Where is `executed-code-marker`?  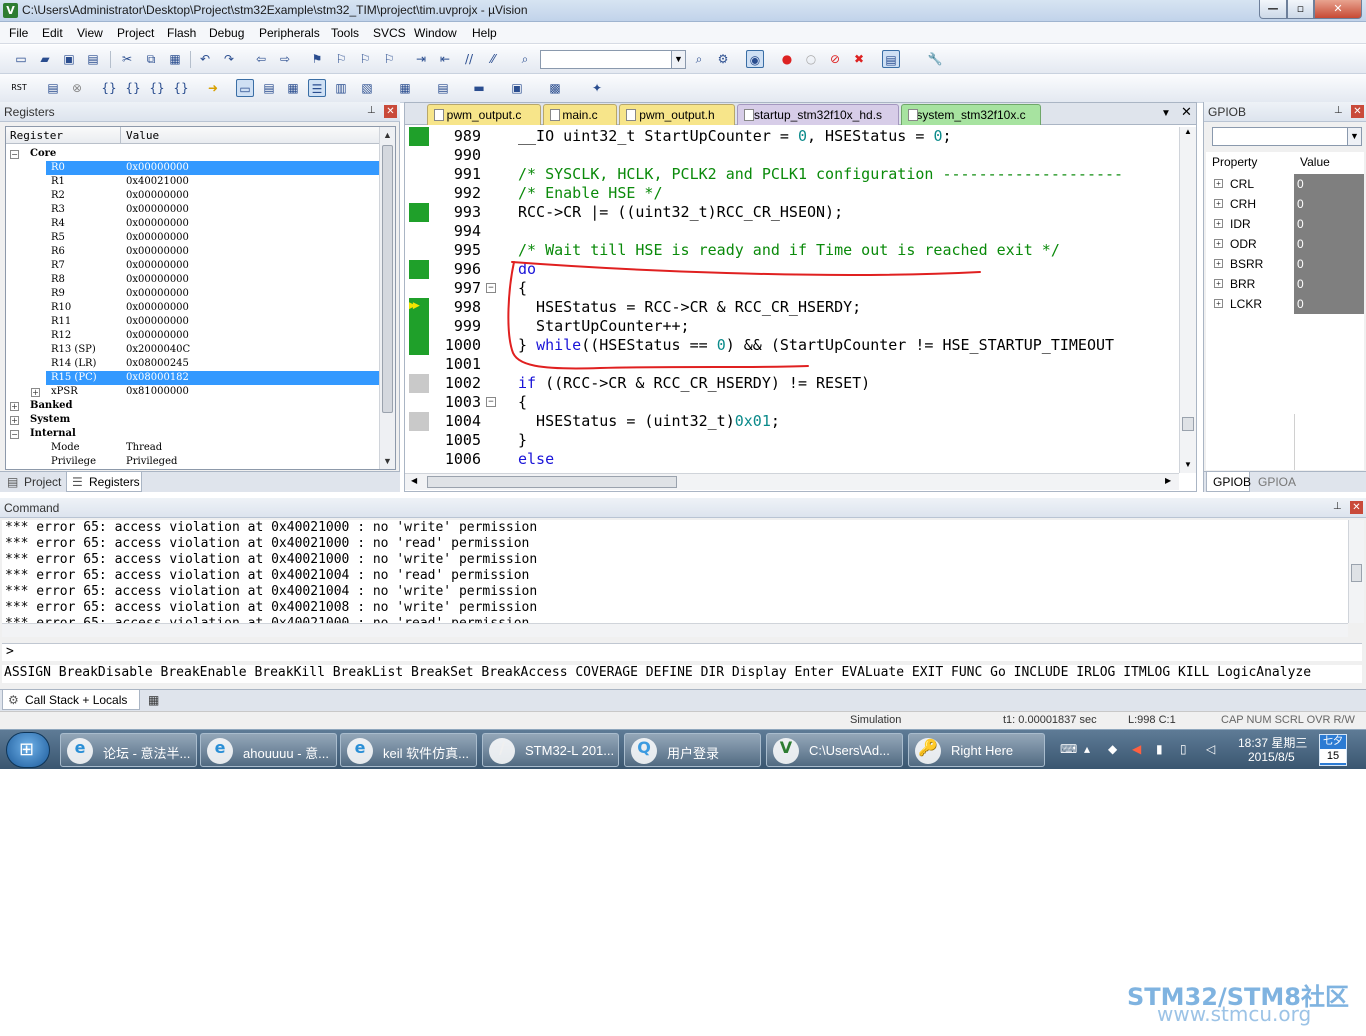
executed-code-marker is located at coordinates (419, 212).